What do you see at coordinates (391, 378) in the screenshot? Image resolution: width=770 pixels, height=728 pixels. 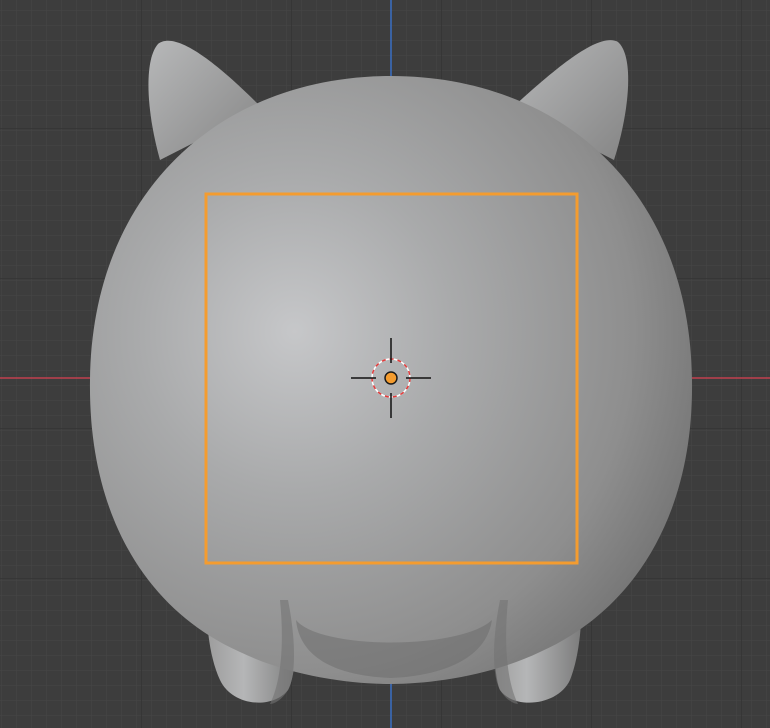 I see `object-origin-dot` at bounding box center [391, 378].